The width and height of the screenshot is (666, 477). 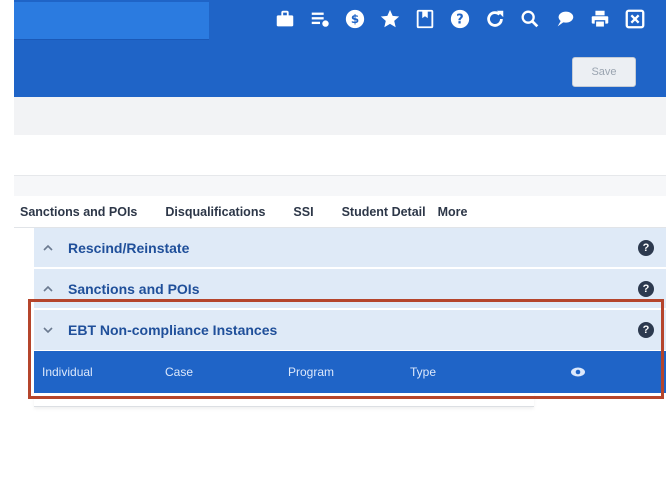 I want to click on section-sanctions-and-pois: Sanctions and POIs ?, so click(x=350, y=289).